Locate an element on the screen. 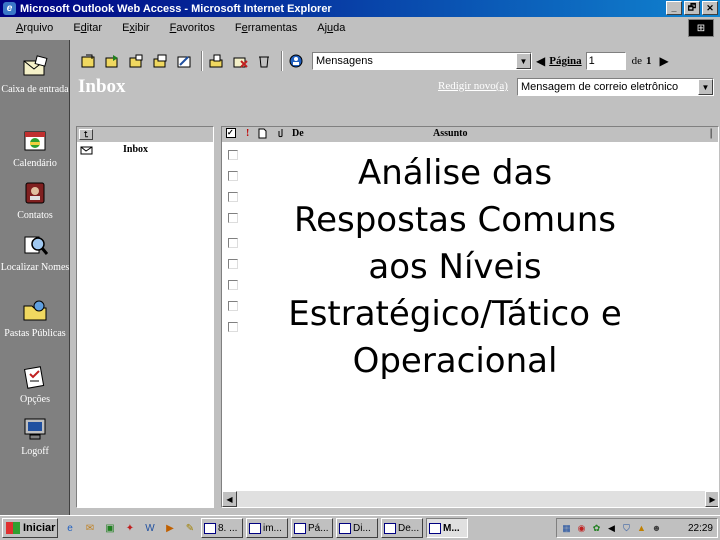 This screenshot has width=720, height=540. nav-logoff: Logoff is located at coordinates (35, 437).